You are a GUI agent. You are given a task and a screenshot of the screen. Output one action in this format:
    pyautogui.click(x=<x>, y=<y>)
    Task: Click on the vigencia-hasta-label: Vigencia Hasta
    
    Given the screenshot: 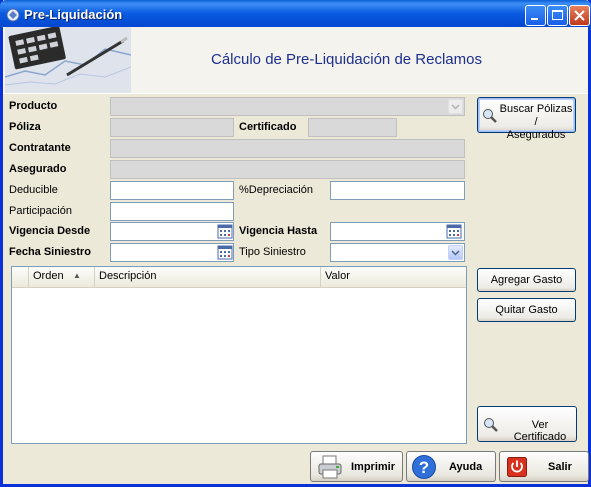 What is the action you would take?
    pyautogui.click(x=278, y=231)
    